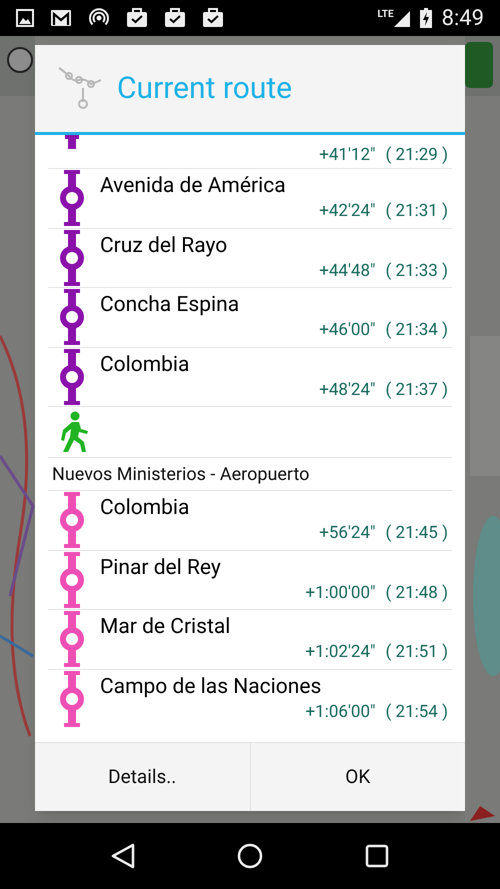 This screenshot has width=500, height=889. Describe the element at coordinates (250, 580) in the screenshot. I see `stop-row: Pinar del Rey +1:00'00" ( 21:48 )` at that location.